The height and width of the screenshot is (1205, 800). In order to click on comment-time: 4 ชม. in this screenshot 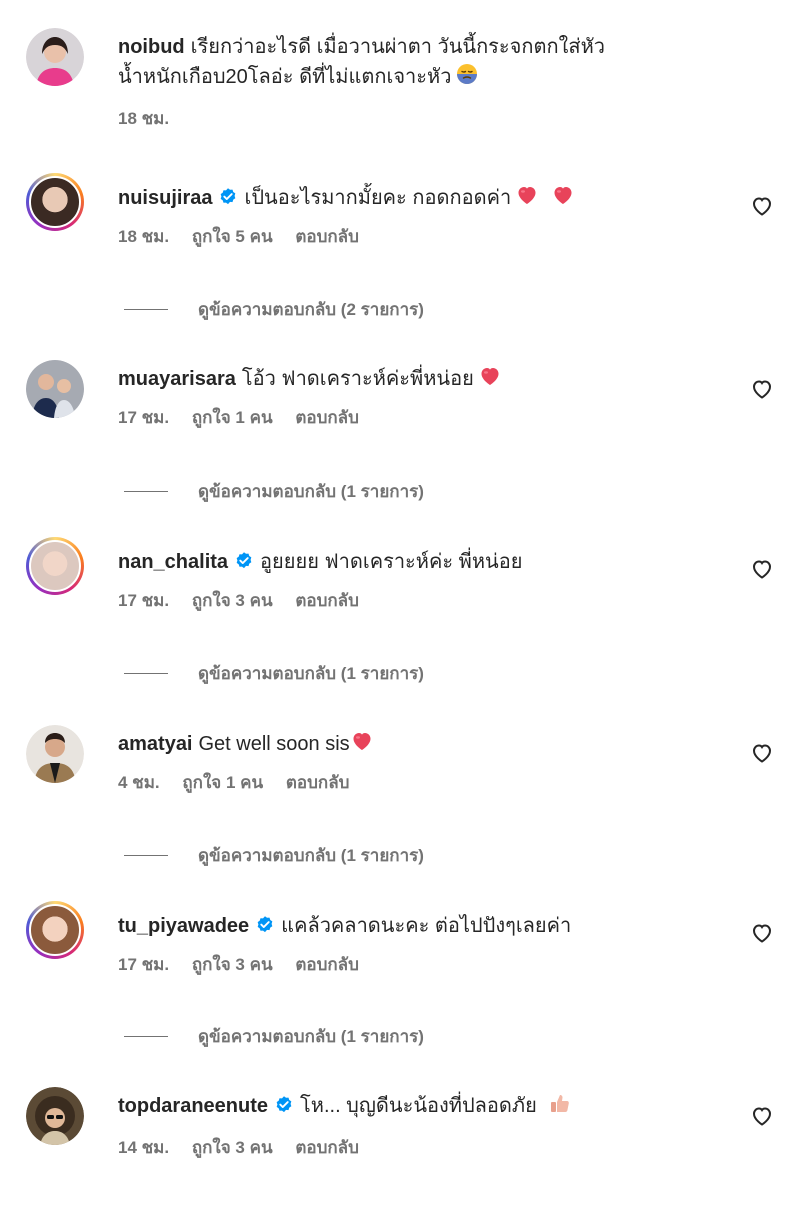, I will do `click(139, 782)`.